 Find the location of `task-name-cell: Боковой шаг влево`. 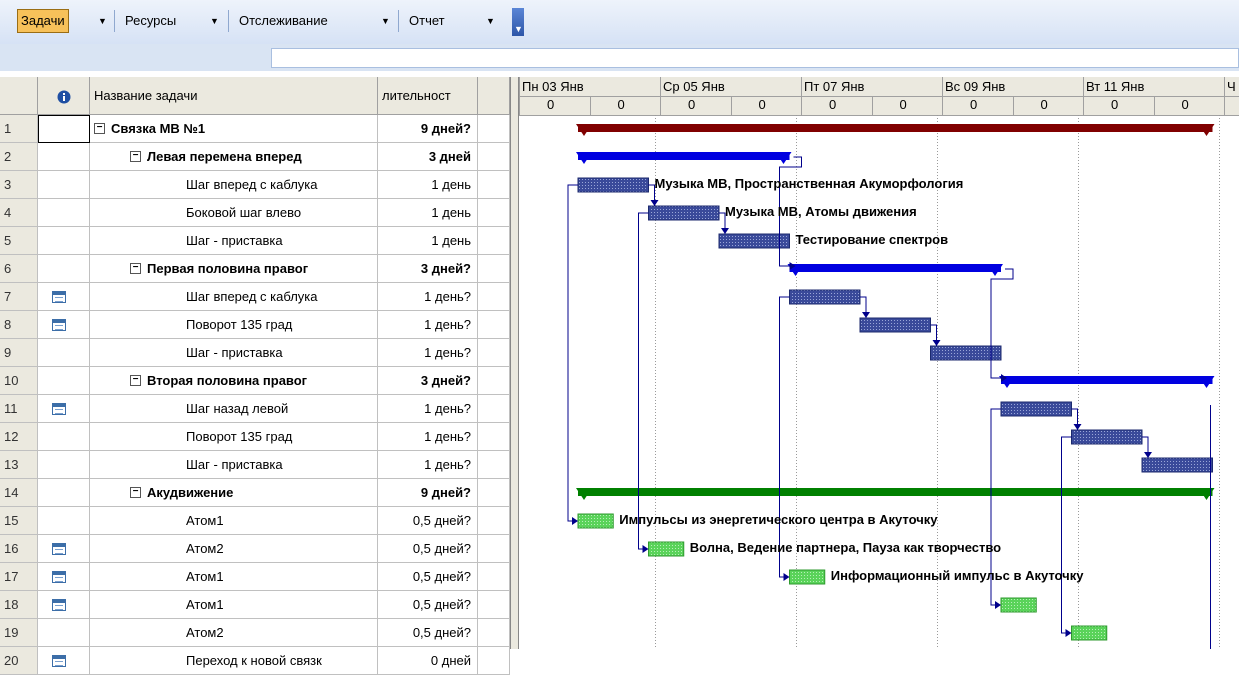

task-name-cell: Боковой шаг влево is located at coordinates (234, 213).